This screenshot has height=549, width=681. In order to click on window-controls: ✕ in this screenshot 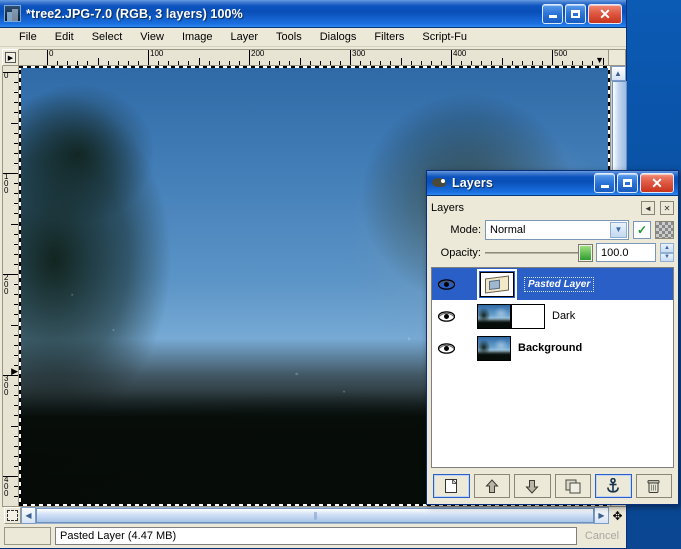, I will do `click(583, 13)`.